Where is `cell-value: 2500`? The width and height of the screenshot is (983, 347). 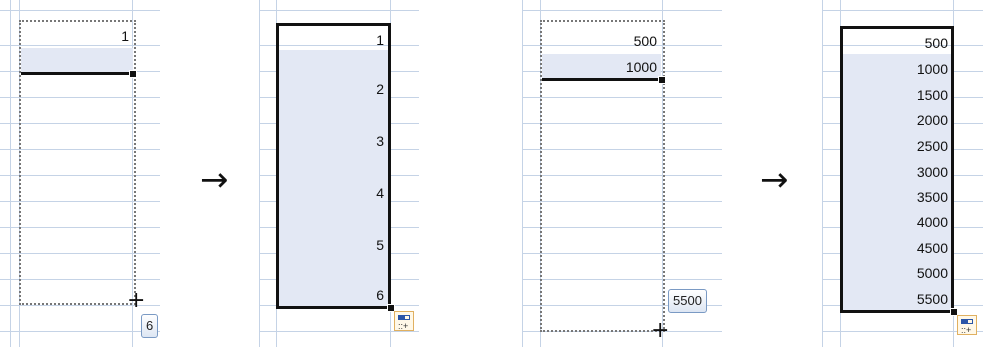
cell-value: 2500 is located at coordinates (896, 146).